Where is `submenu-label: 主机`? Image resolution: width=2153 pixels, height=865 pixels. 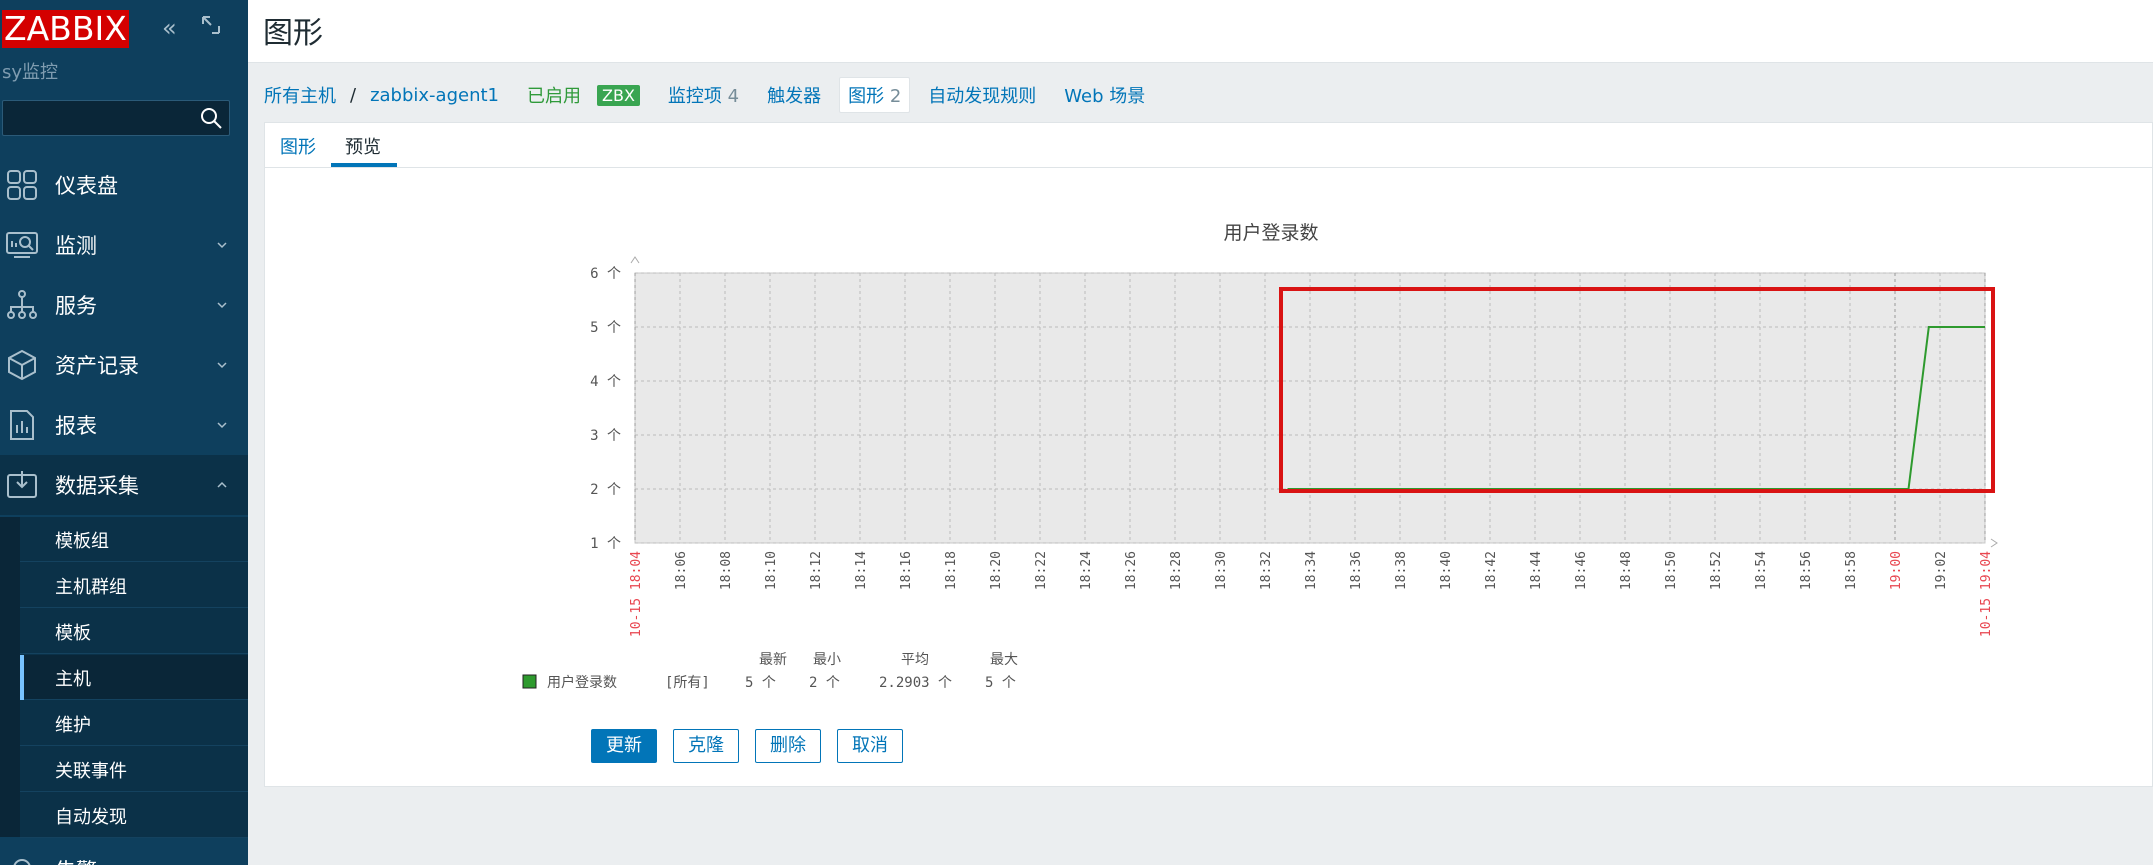 submenu-label: 主机 is located at coordinates (73, 679).